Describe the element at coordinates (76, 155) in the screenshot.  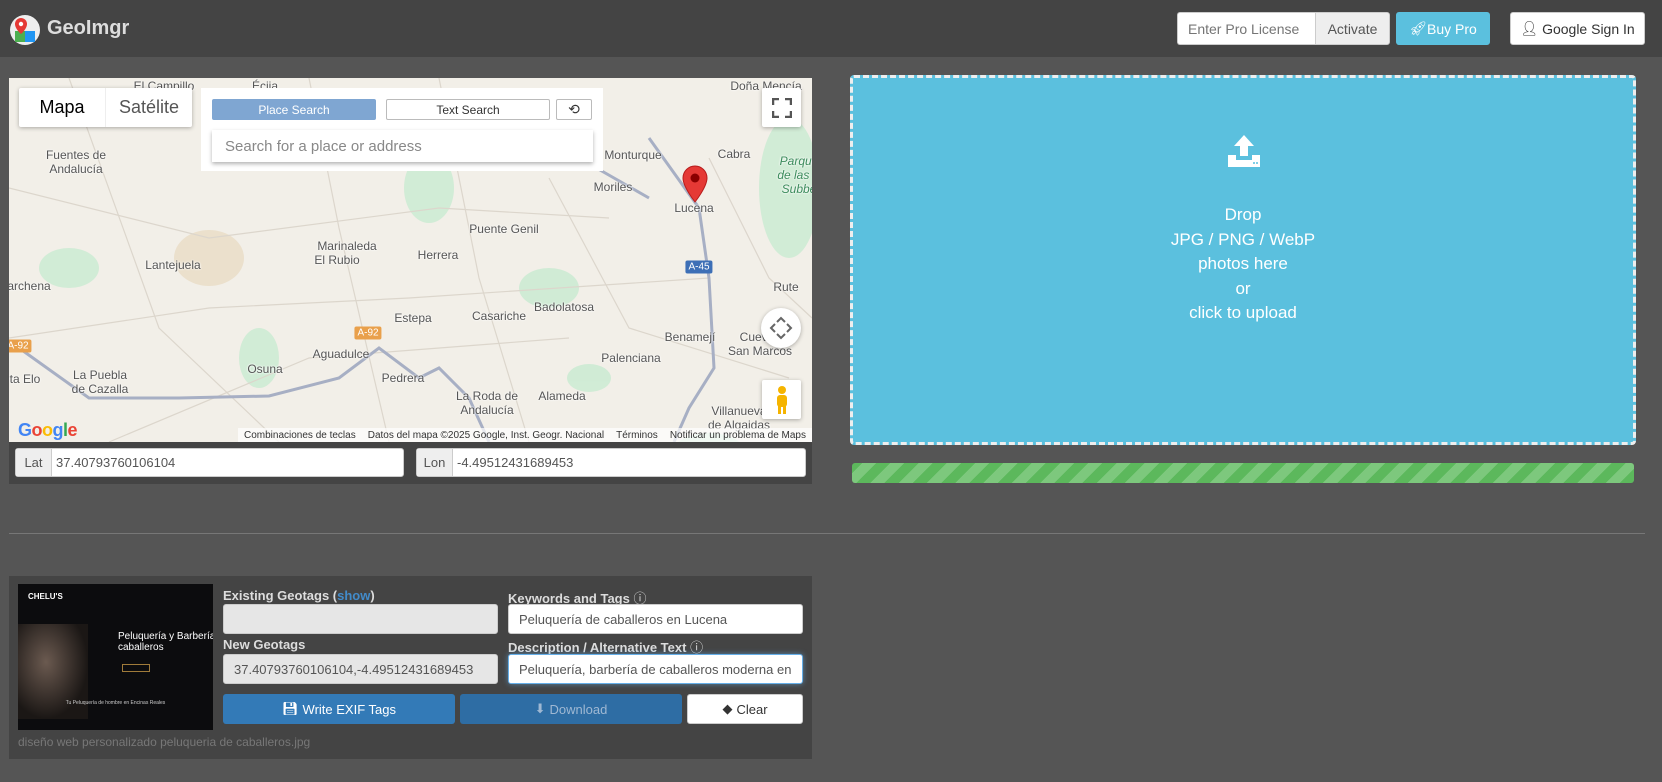
I see `map-label: Fuentes de` at that location.